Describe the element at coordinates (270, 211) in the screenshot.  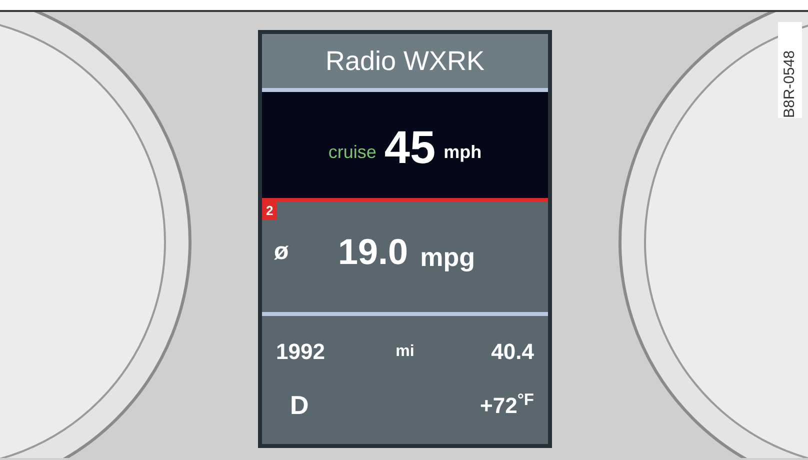
I see `badge: 2` at that location.